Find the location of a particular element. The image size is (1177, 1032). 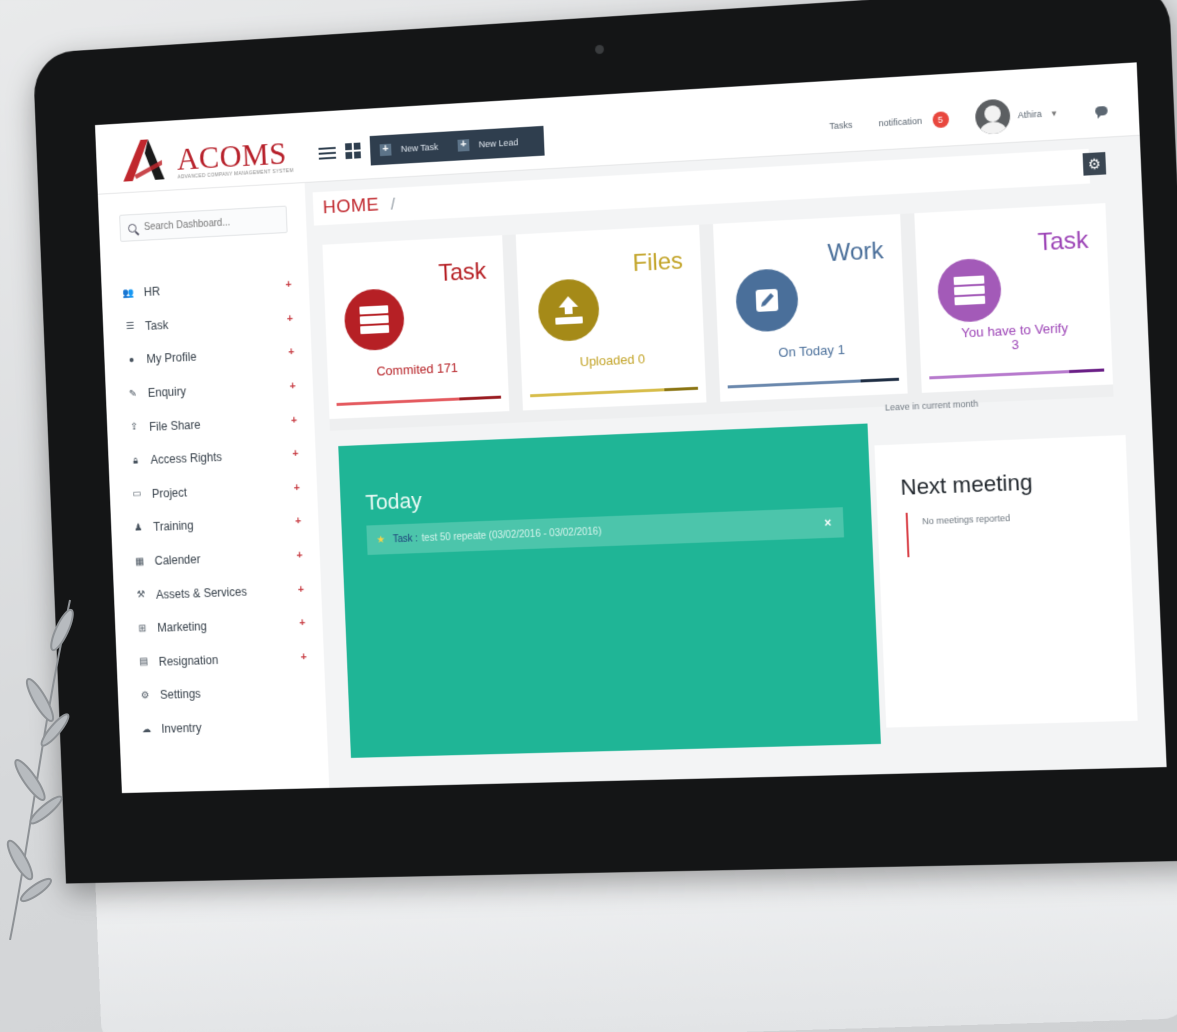

caret-down-icon: ▼ is located at coordinates (1054, 113).